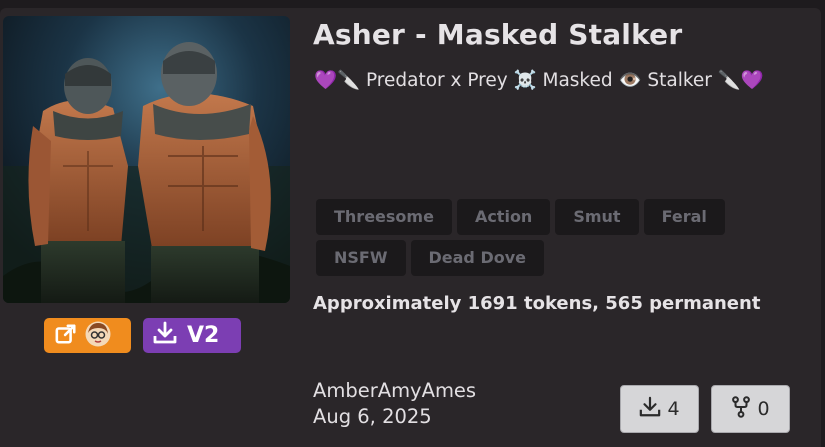 This screenshot has width=825, height=447. What do you see at coordinates (361, 258) in the screenshot?
I see `tag-nsfw: NSFW` at bounding box center [361, 258].